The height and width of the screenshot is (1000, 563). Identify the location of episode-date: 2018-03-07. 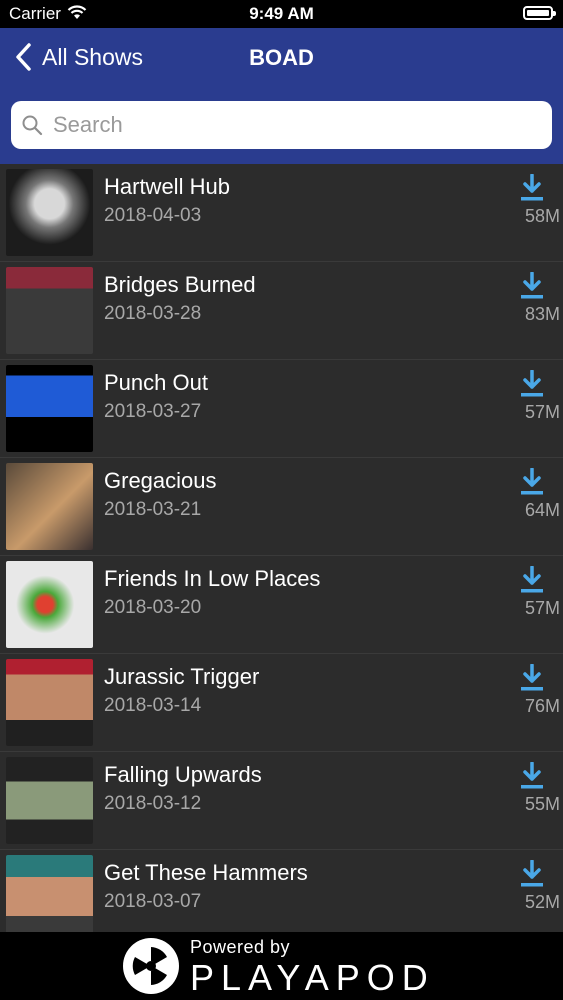
(153, 901).